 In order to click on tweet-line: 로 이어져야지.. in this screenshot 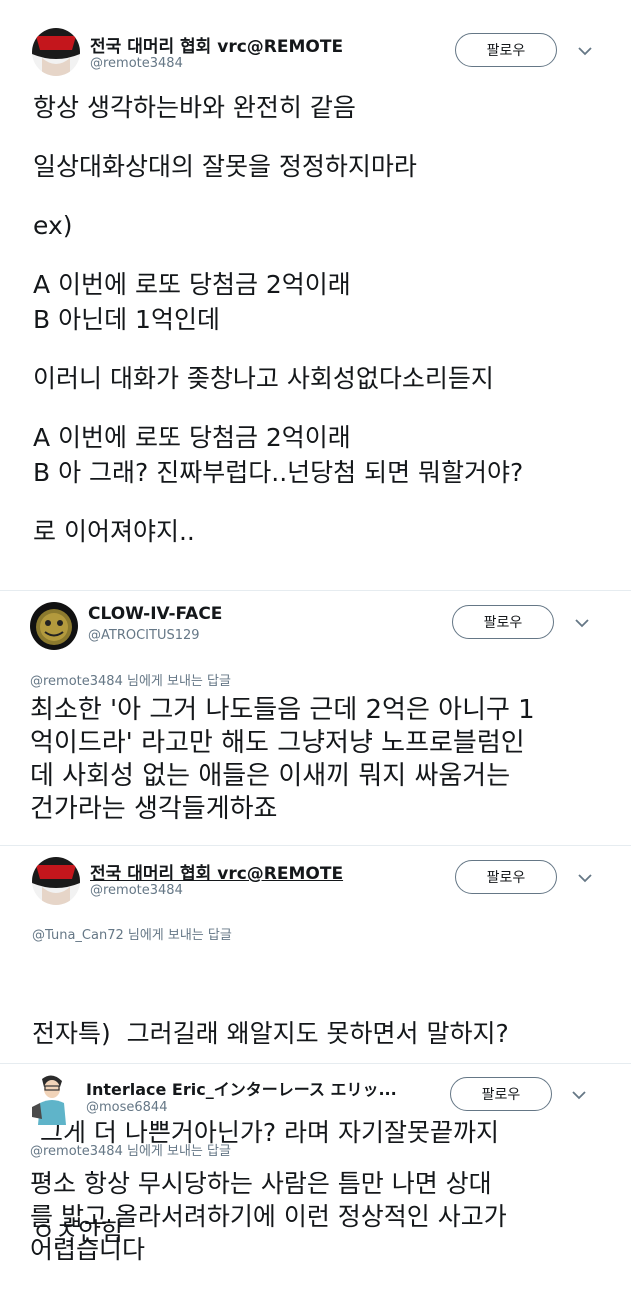, I will do `click(114, 531)`.